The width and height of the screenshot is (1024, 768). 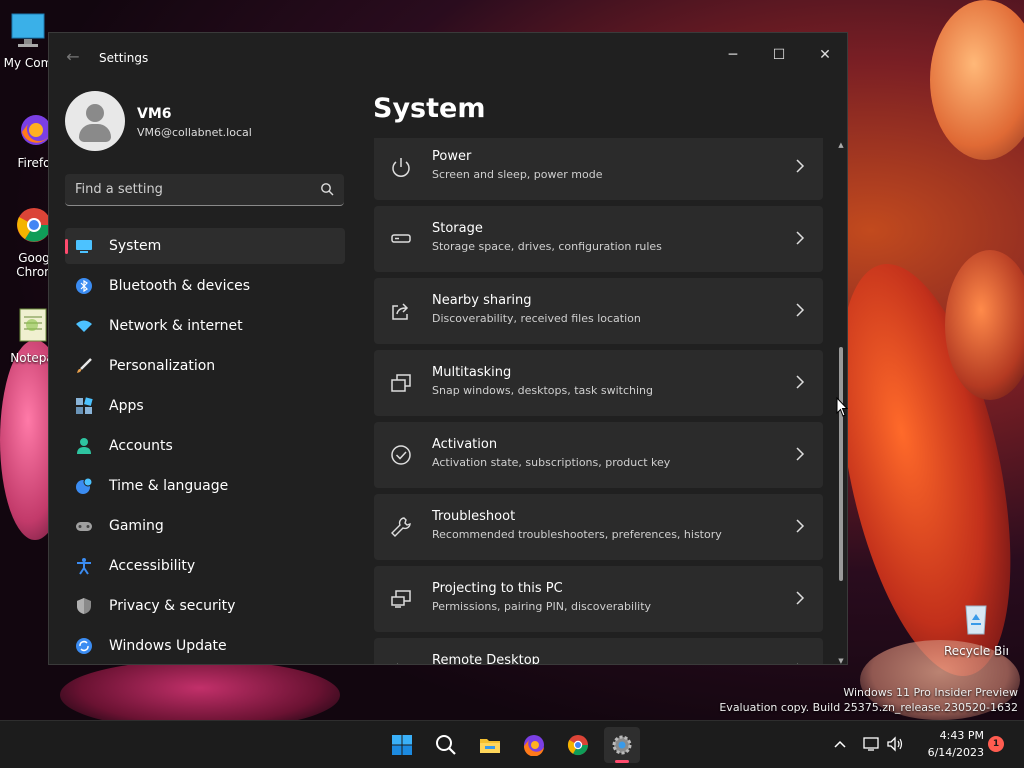 What do you see at coordinates (779, 55) in the screenshot?
I see `maximize-button: ☐` at bounding box center [779, 55].